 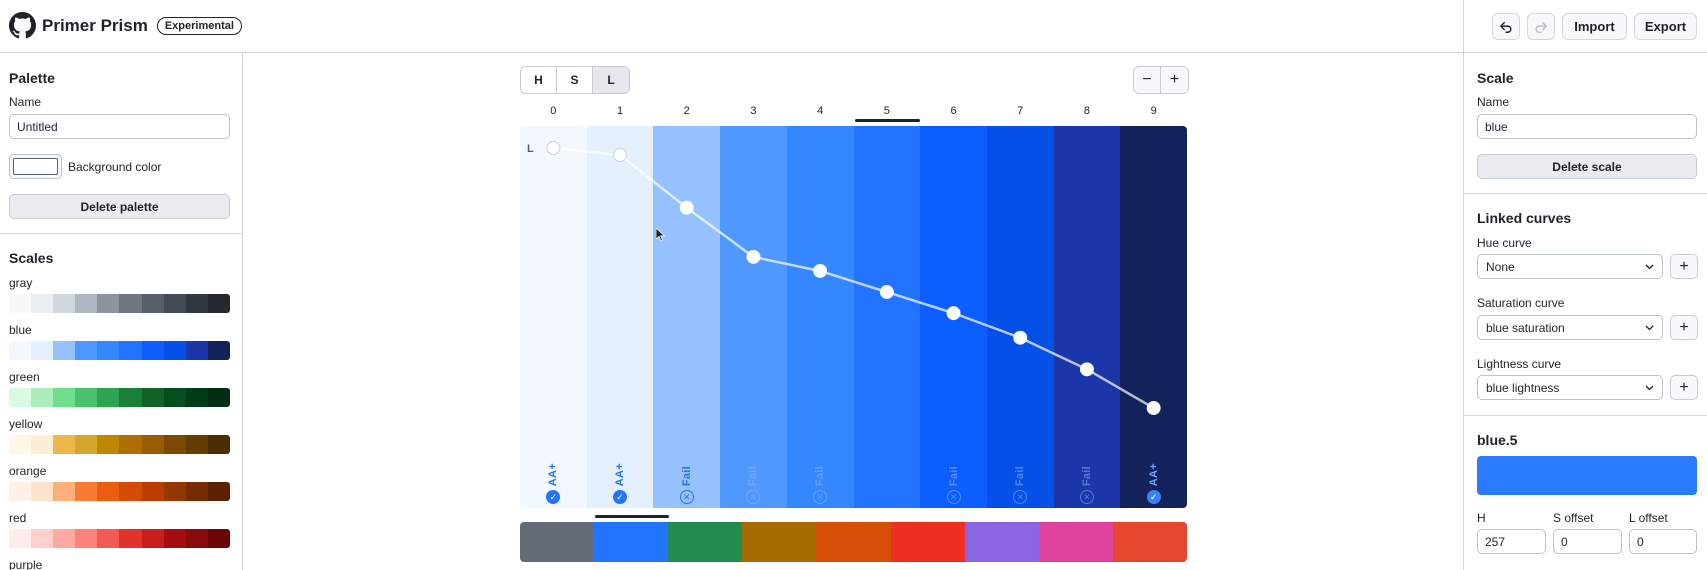 What do you see at coordinates (1594, 26) in the screenshot?
I see `import-button: Import` at bounding box center [1594, 26].